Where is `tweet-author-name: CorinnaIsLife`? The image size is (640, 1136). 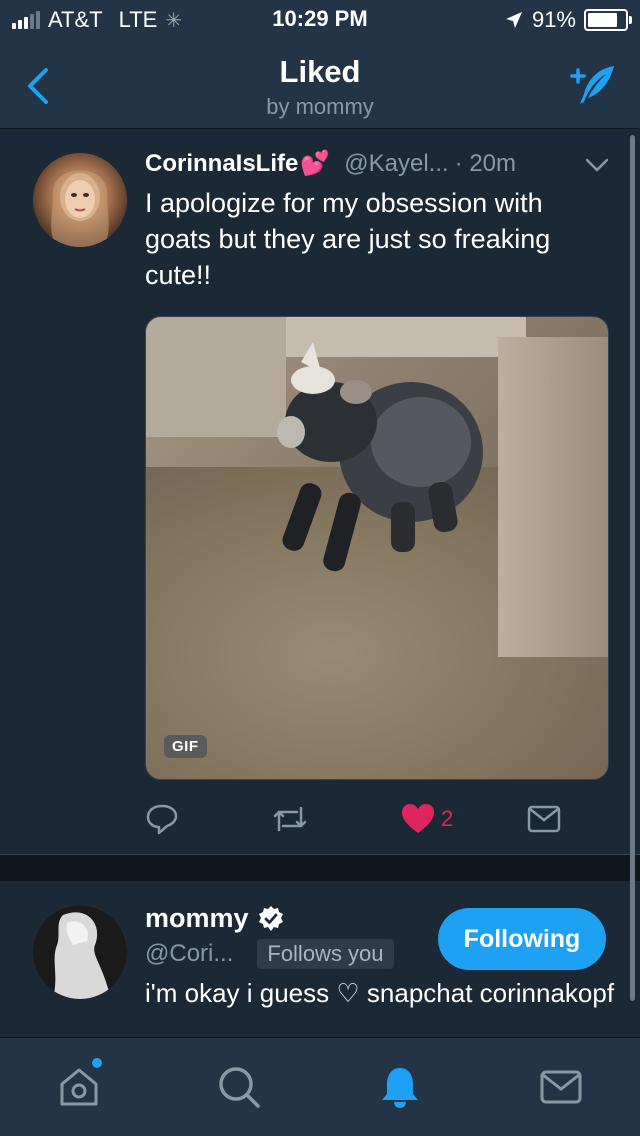 tweet-author-name: CorinnaIsLife is located at coordinates (221, 164).